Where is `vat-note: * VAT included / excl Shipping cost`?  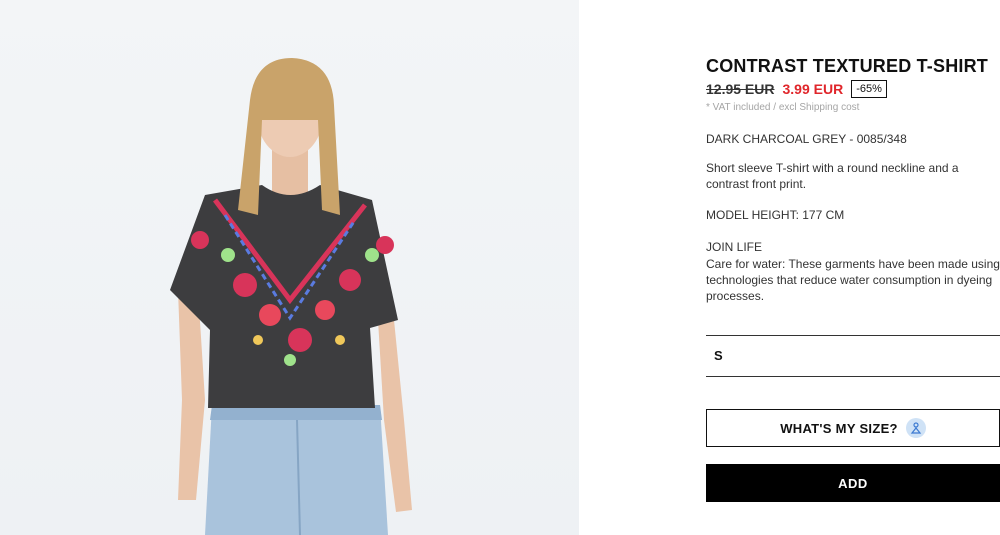
vat-note: * VAT included / excl Shipping cost is located at coordinates (783, 107).